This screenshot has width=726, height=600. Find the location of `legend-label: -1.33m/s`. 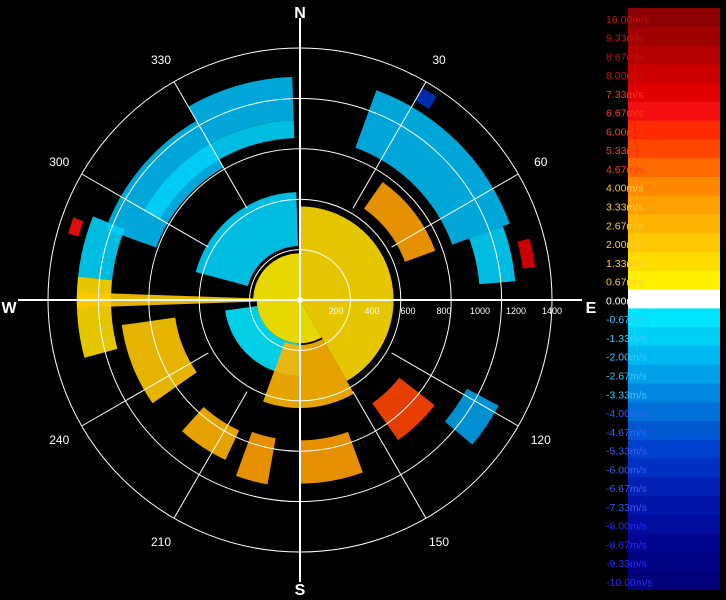

legend-label: -1.33m/s is located at coordinates (626, 339).